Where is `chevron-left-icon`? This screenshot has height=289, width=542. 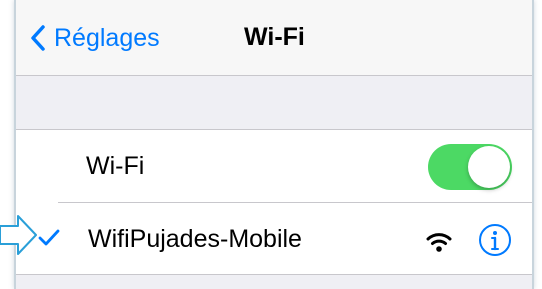 chevron-left-icon is located at coordinates (38, 38).